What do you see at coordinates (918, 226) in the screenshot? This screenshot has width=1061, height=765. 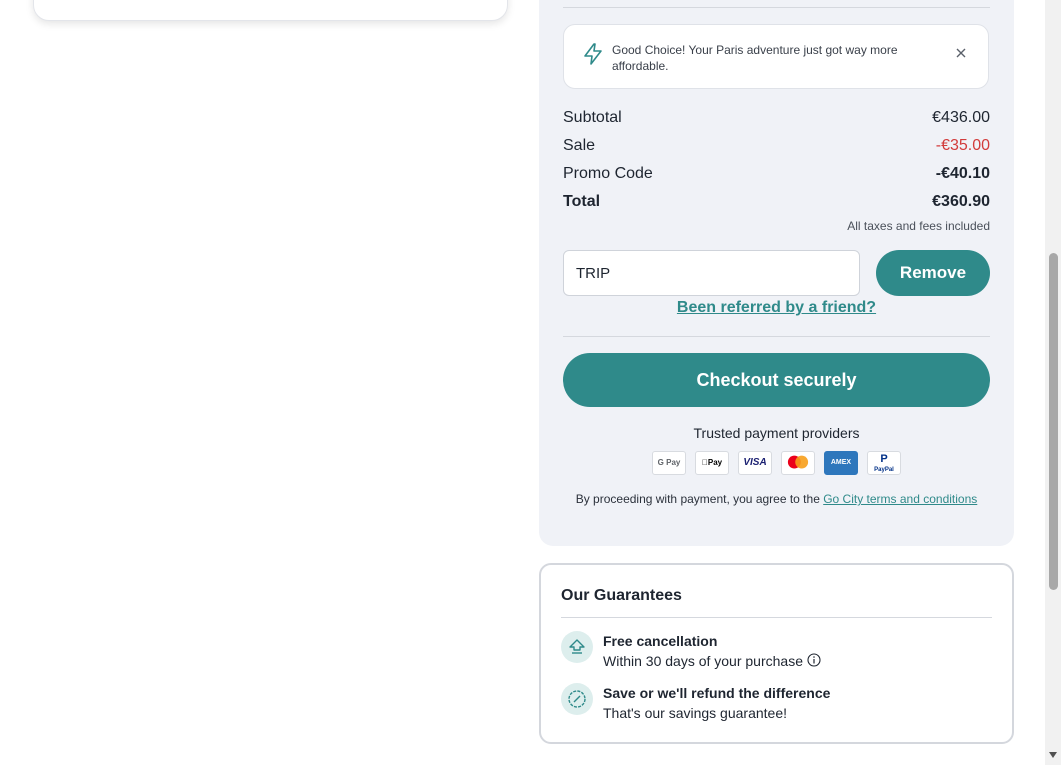 I see `taxes-note: All taxes and fees included` at bounding box center [918, 226].